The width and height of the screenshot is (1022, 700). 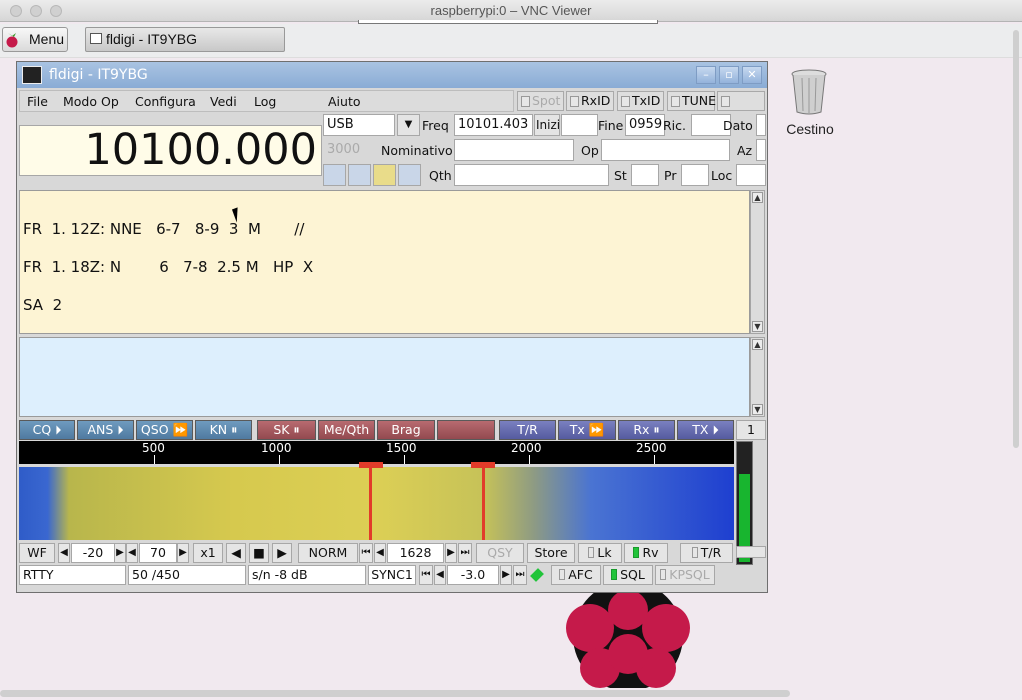 What do you see at coordinates (706, 553) in the screenshot?
I see `tr-toggle: T/R` at bounding box center [706, 553].